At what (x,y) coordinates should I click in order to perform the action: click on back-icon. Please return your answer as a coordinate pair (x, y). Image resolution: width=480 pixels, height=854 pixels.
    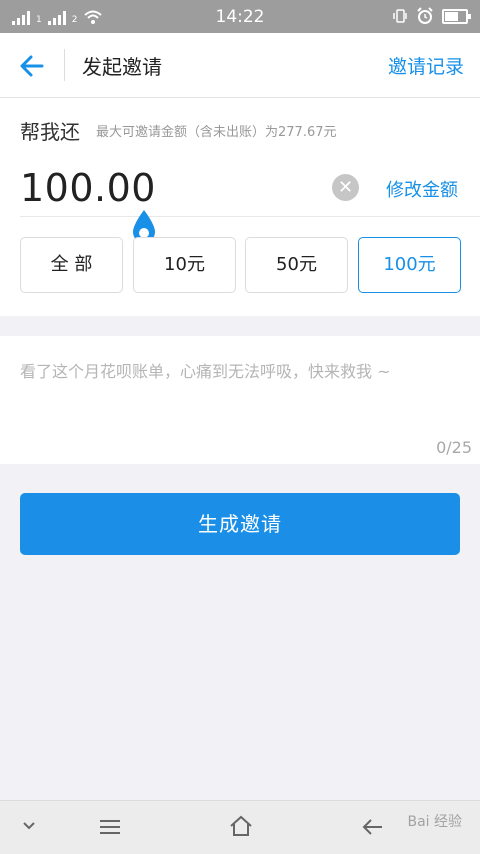
    Looking at the image, I should click on (373, 827).